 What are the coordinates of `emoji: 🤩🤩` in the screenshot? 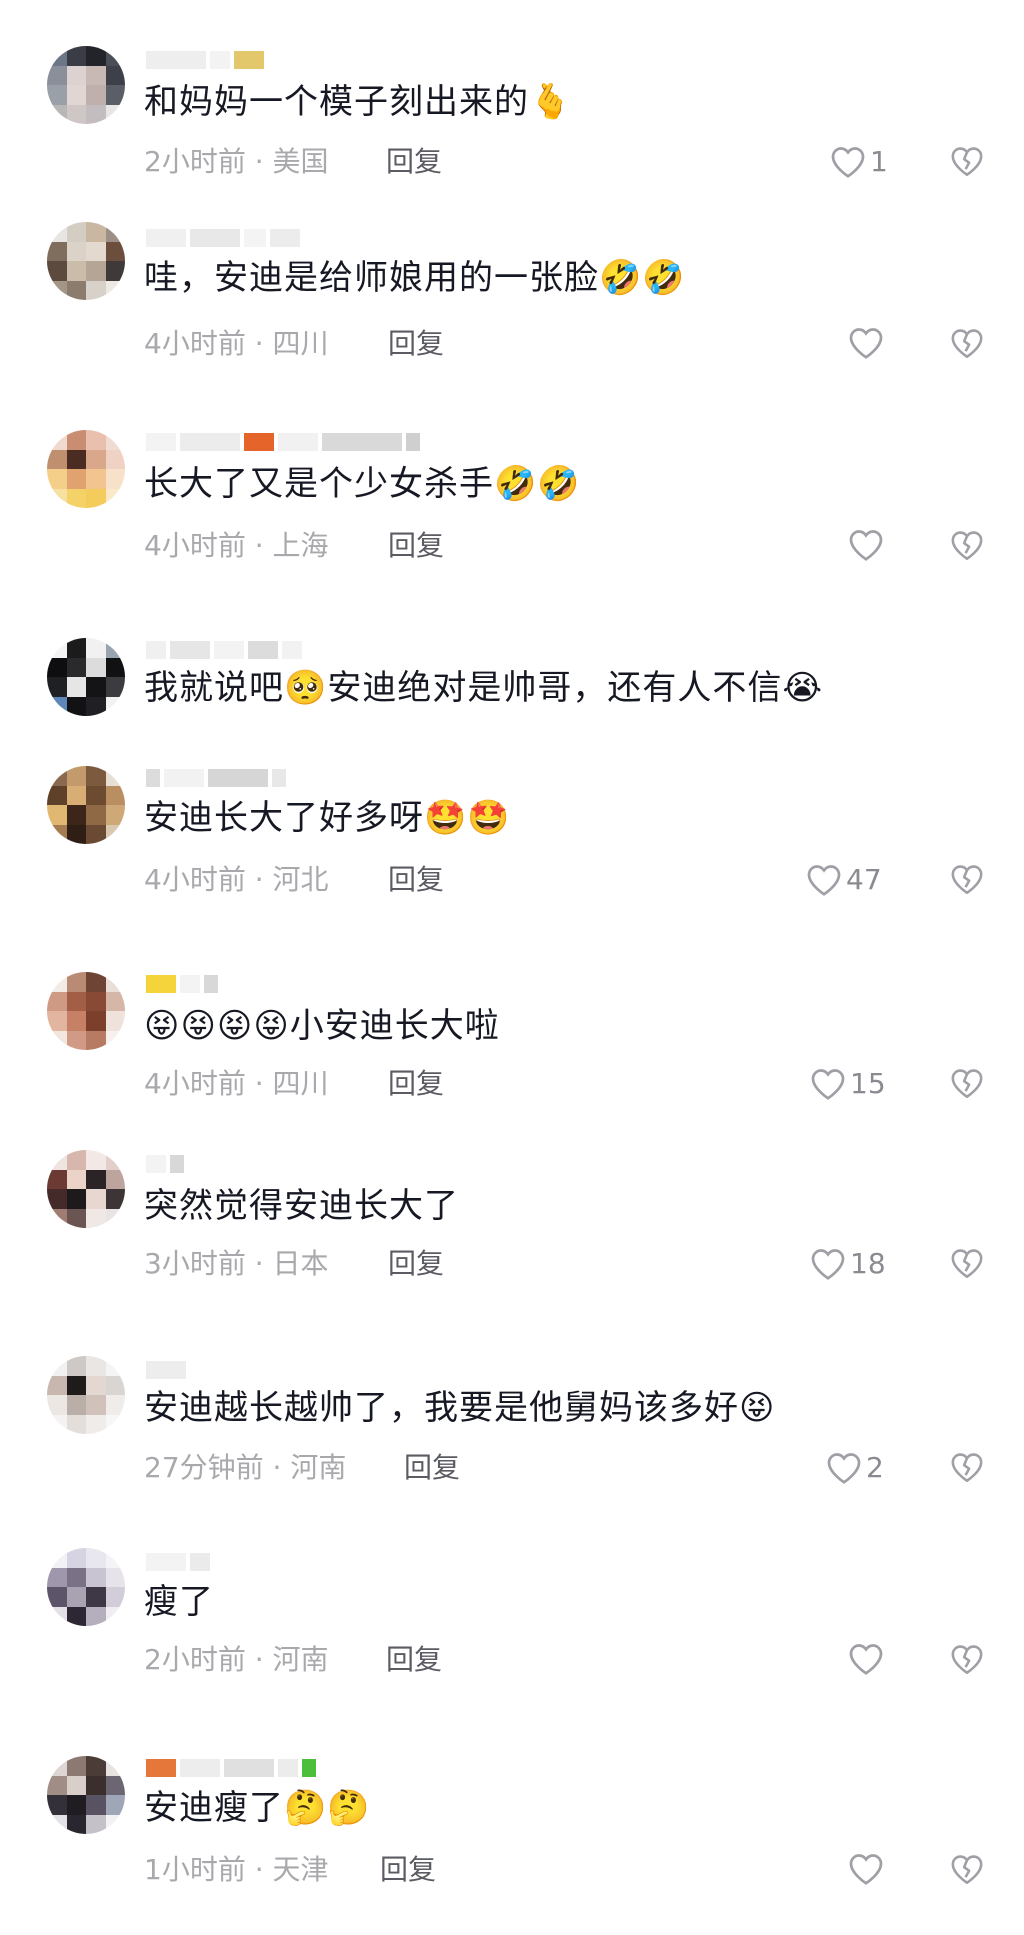 It's located at (467, 818).